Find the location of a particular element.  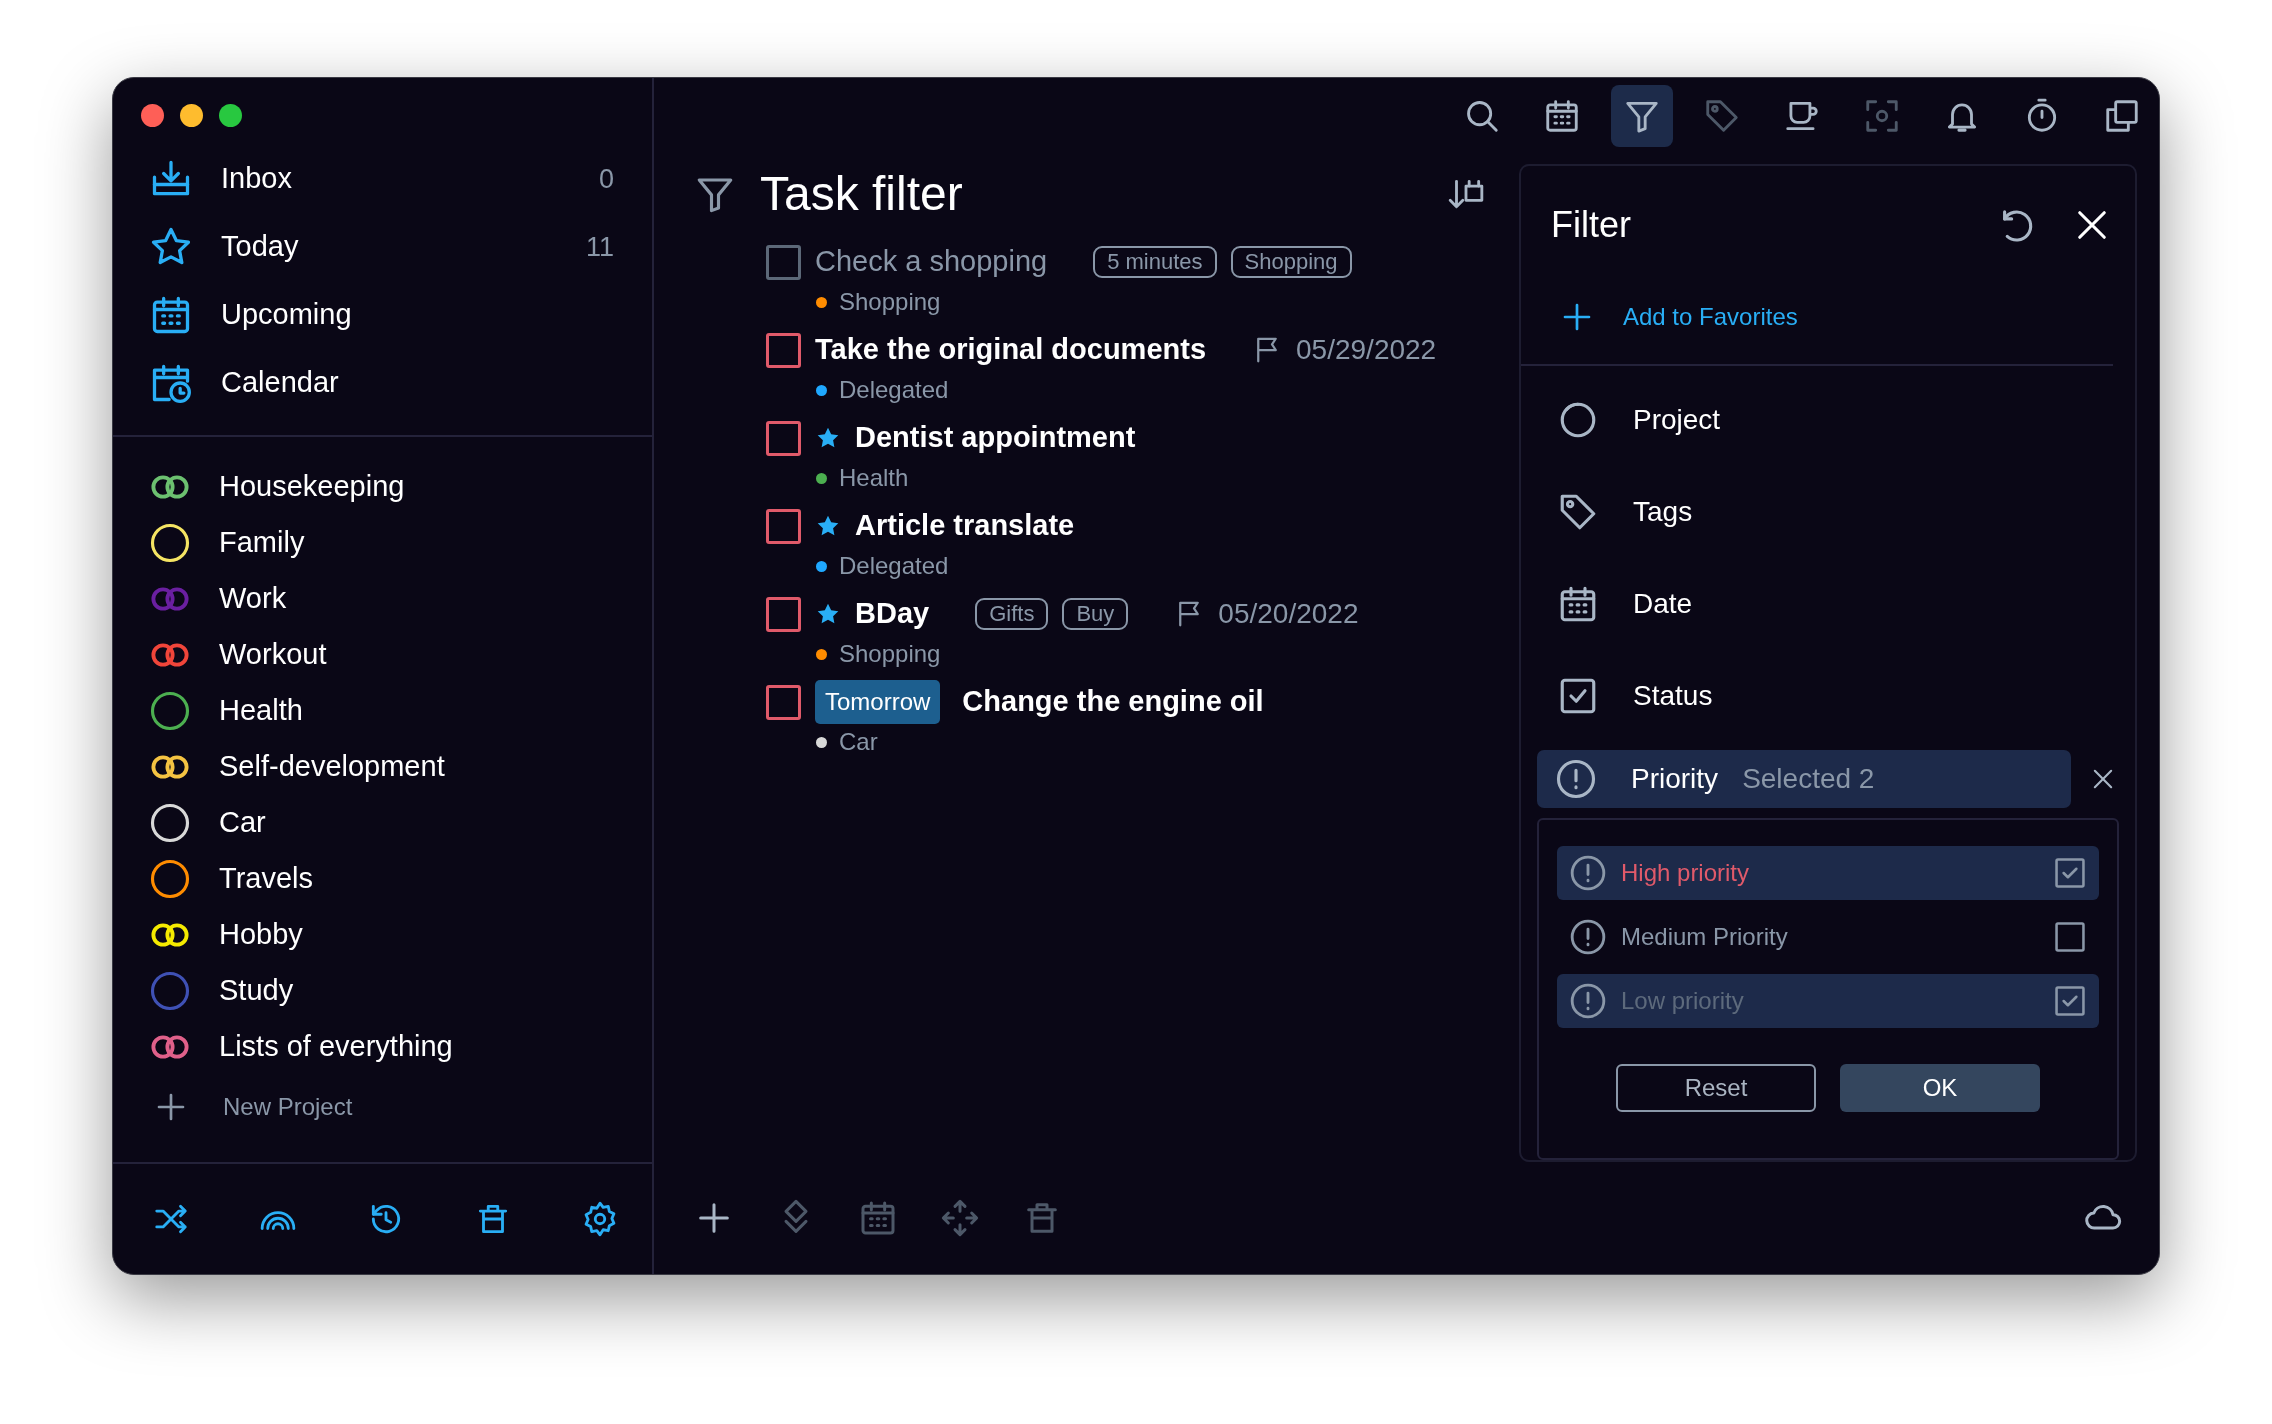

task-title: Check a shopping is located at coordinates (931, 262).